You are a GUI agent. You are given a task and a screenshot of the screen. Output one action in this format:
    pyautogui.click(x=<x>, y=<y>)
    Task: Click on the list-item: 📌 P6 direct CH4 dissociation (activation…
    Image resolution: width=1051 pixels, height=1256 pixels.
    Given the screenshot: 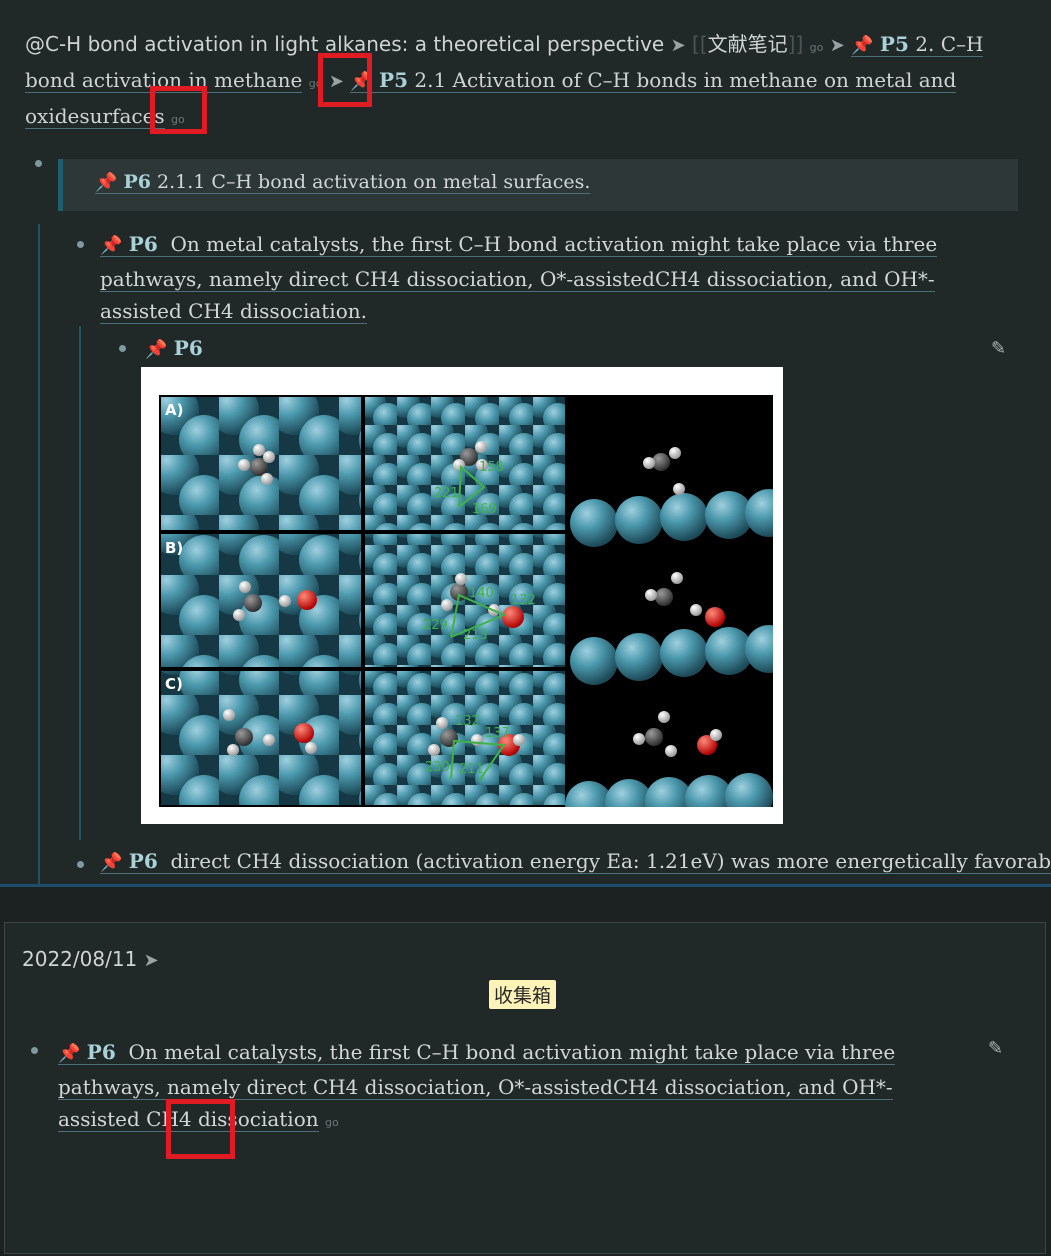 What is the action you would take?
    pyautogui.click(x=575, y=861)
    